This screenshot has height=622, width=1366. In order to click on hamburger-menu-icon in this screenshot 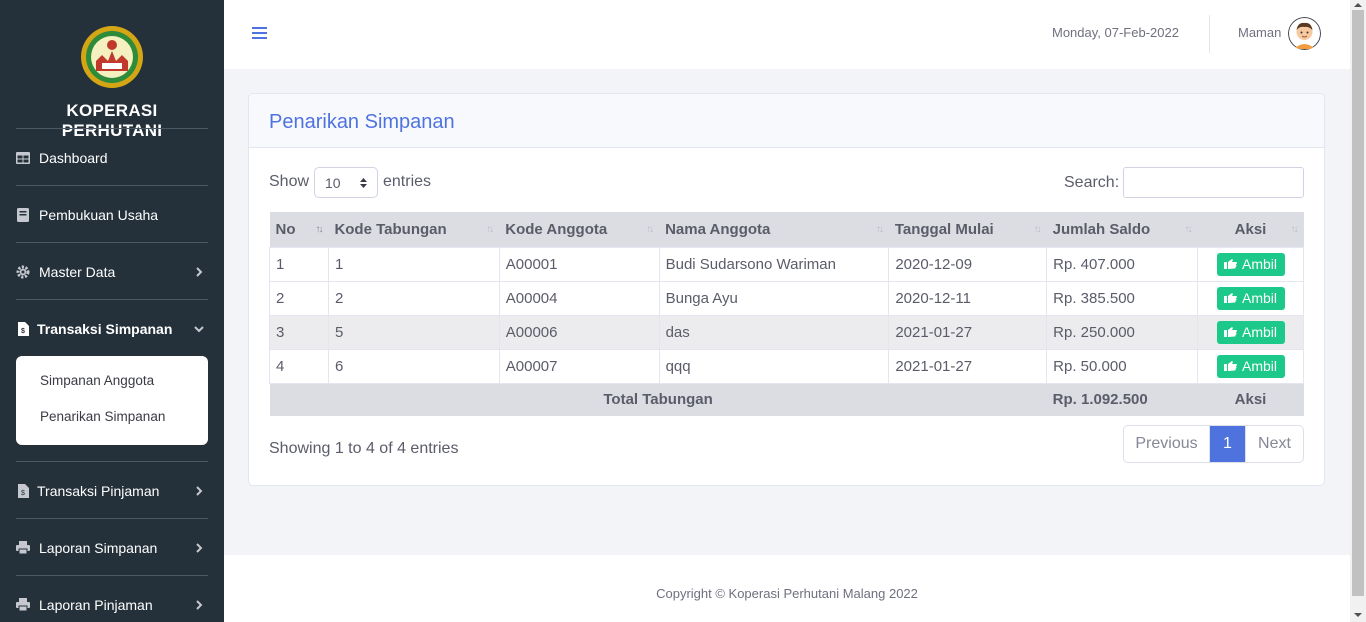, I will do `click(260, 33)`.